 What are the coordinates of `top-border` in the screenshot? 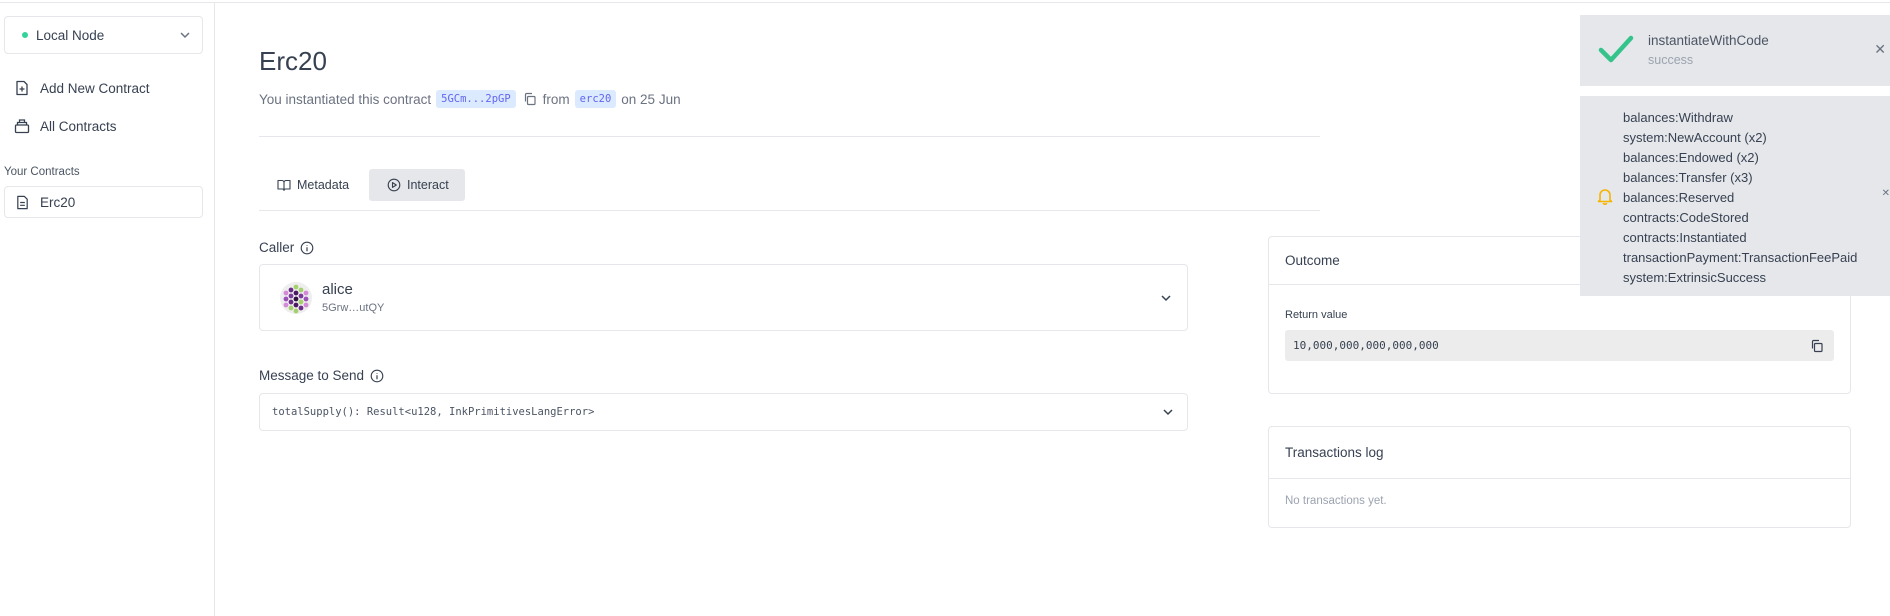 It's located at (945, 2).